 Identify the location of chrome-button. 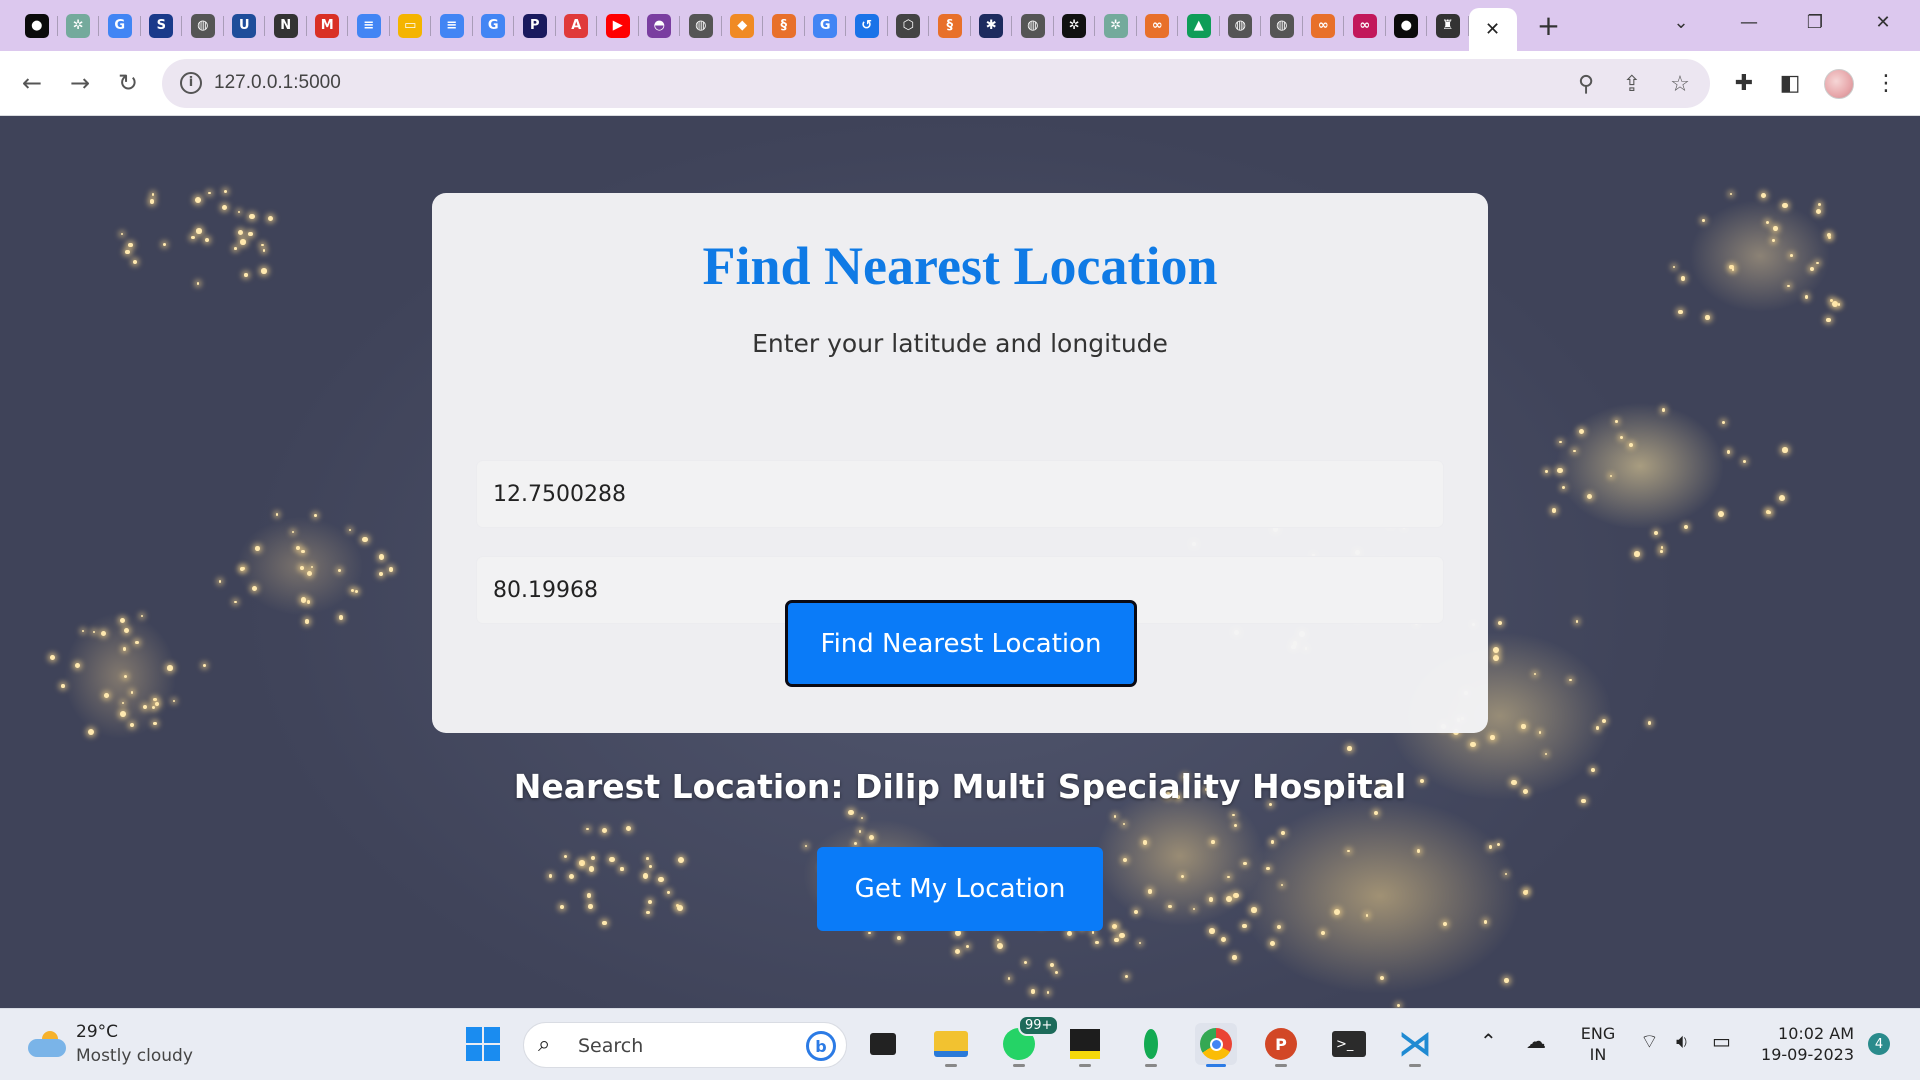
(1216, 1045).